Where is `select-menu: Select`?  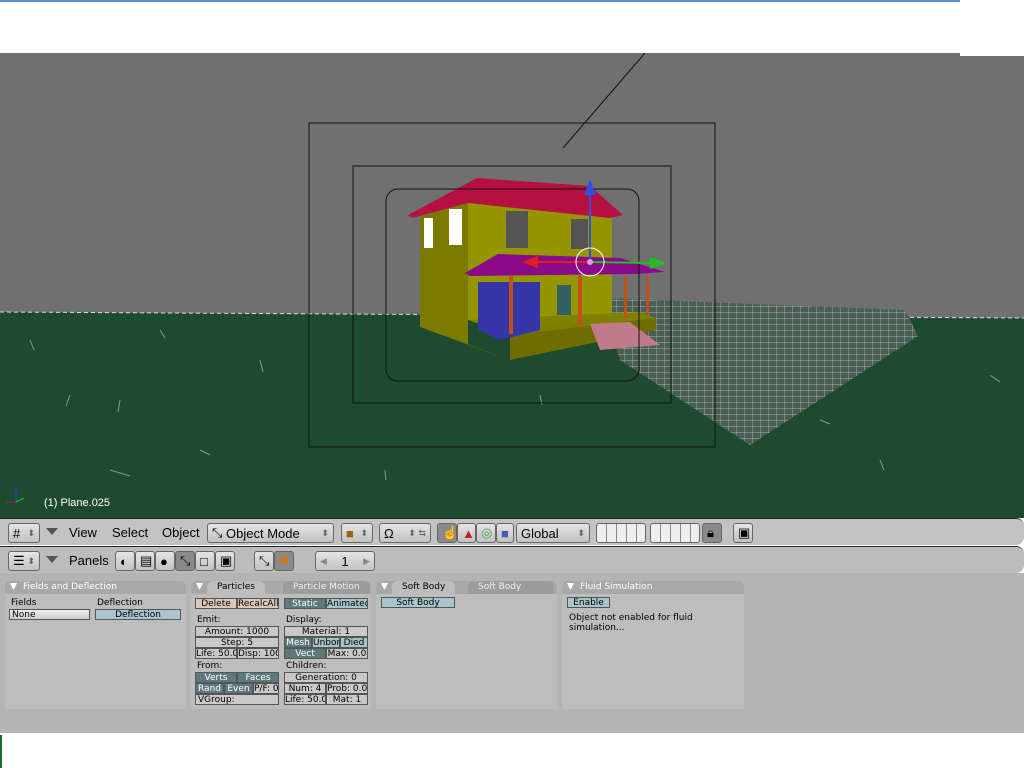
select-menu: Select is located at coordinates (130, 532).